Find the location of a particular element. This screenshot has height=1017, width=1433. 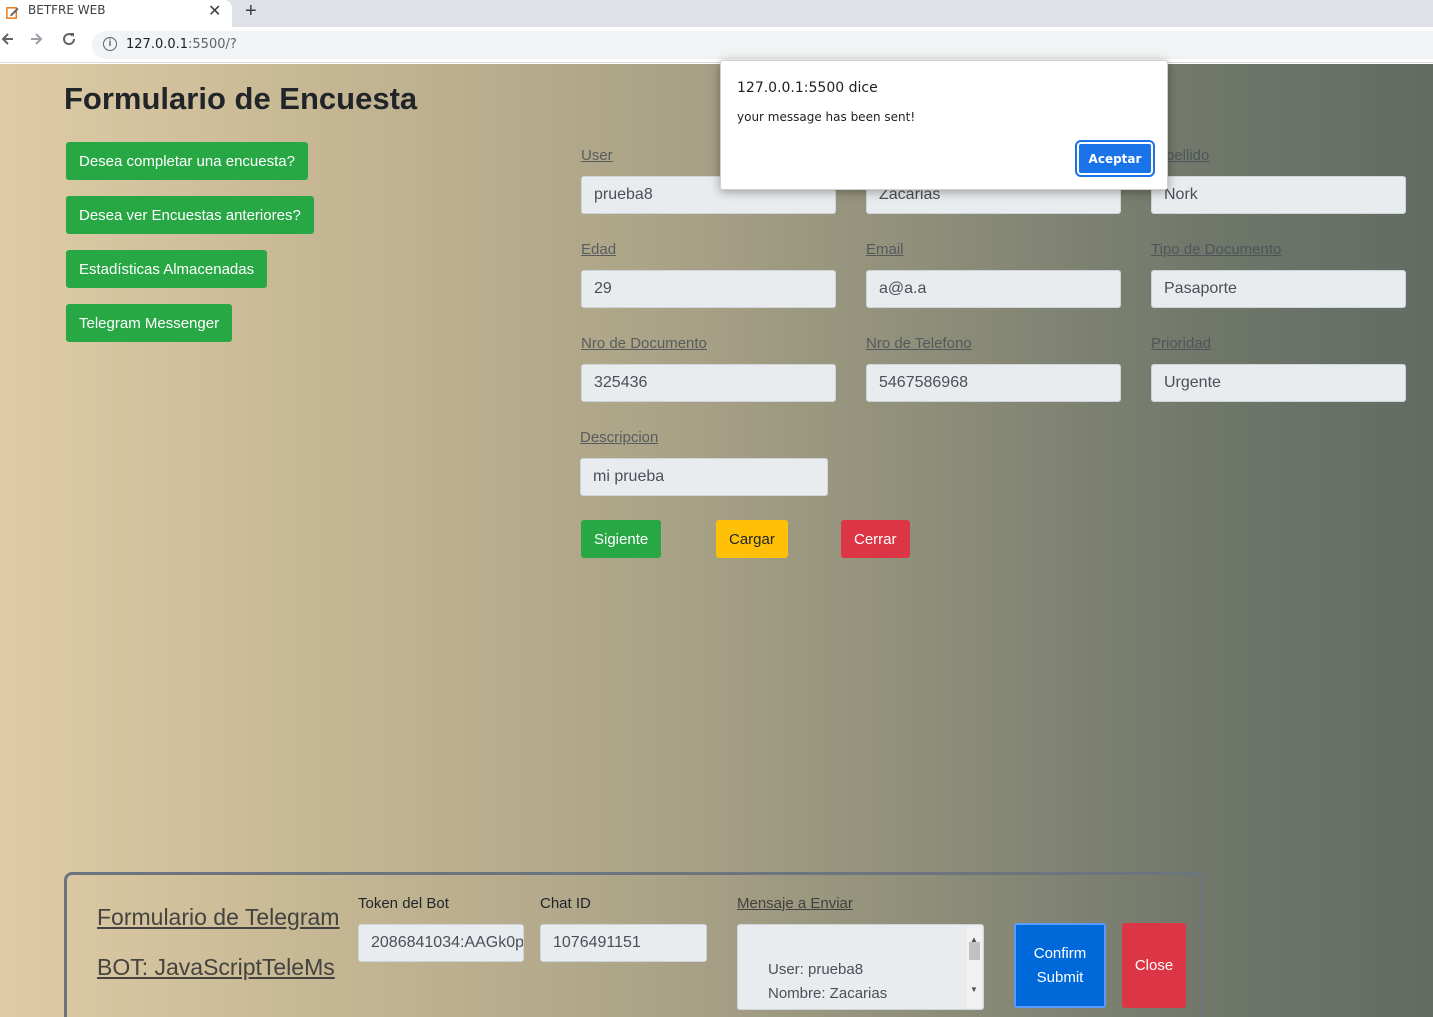

cerrar-button: Cerrar is located at coordinates (875, 539).